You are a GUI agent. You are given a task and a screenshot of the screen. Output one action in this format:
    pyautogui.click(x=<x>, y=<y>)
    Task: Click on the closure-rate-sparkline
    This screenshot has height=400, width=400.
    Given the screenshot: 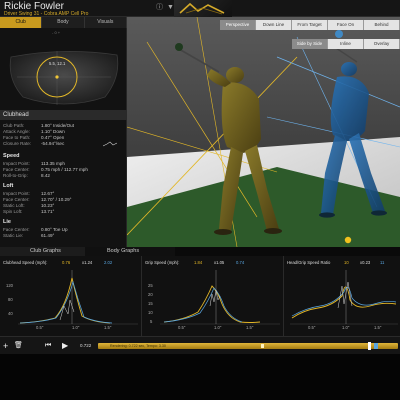 What is the action you would take?
    pyautogui.click(x=110, y=144)
    